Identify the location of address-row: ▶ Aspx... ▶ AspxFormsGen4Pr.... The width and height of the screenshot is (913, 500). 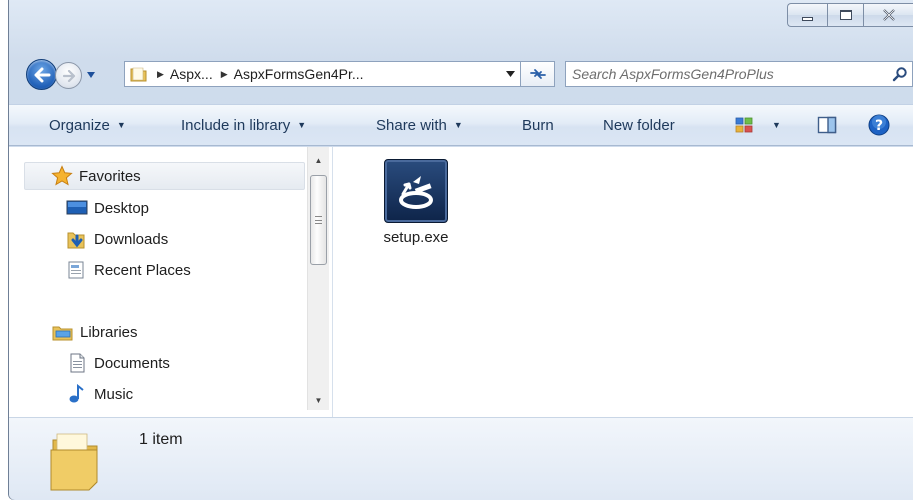
(461, 74).